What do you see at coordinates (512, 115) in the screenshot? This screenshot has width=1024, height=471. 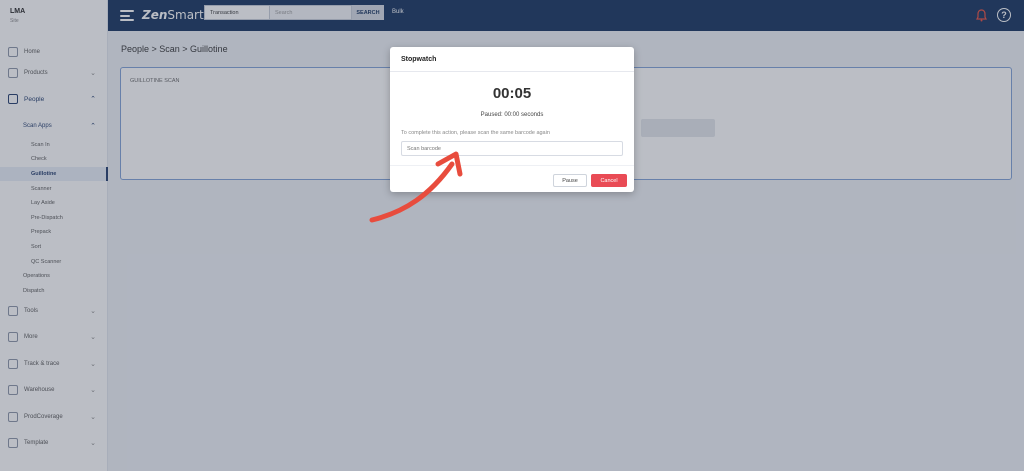 I see `paused-status: Paused: 00:00 seconds` at bounding box center [512, 115].